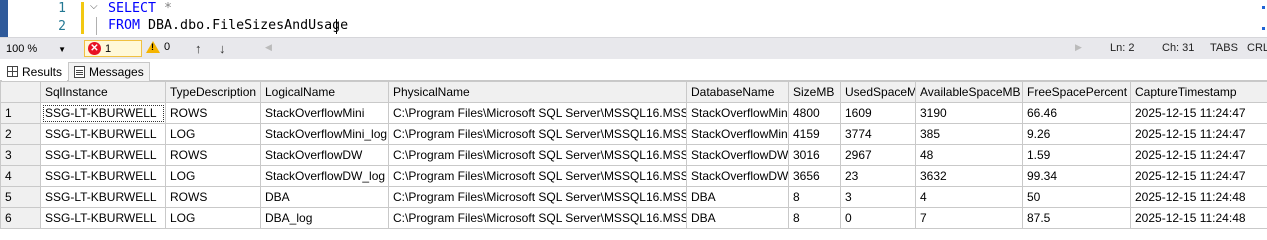 The height and width of the screenshot is (240, 1267). I want to click on row-number: 1, so click(20, 113).